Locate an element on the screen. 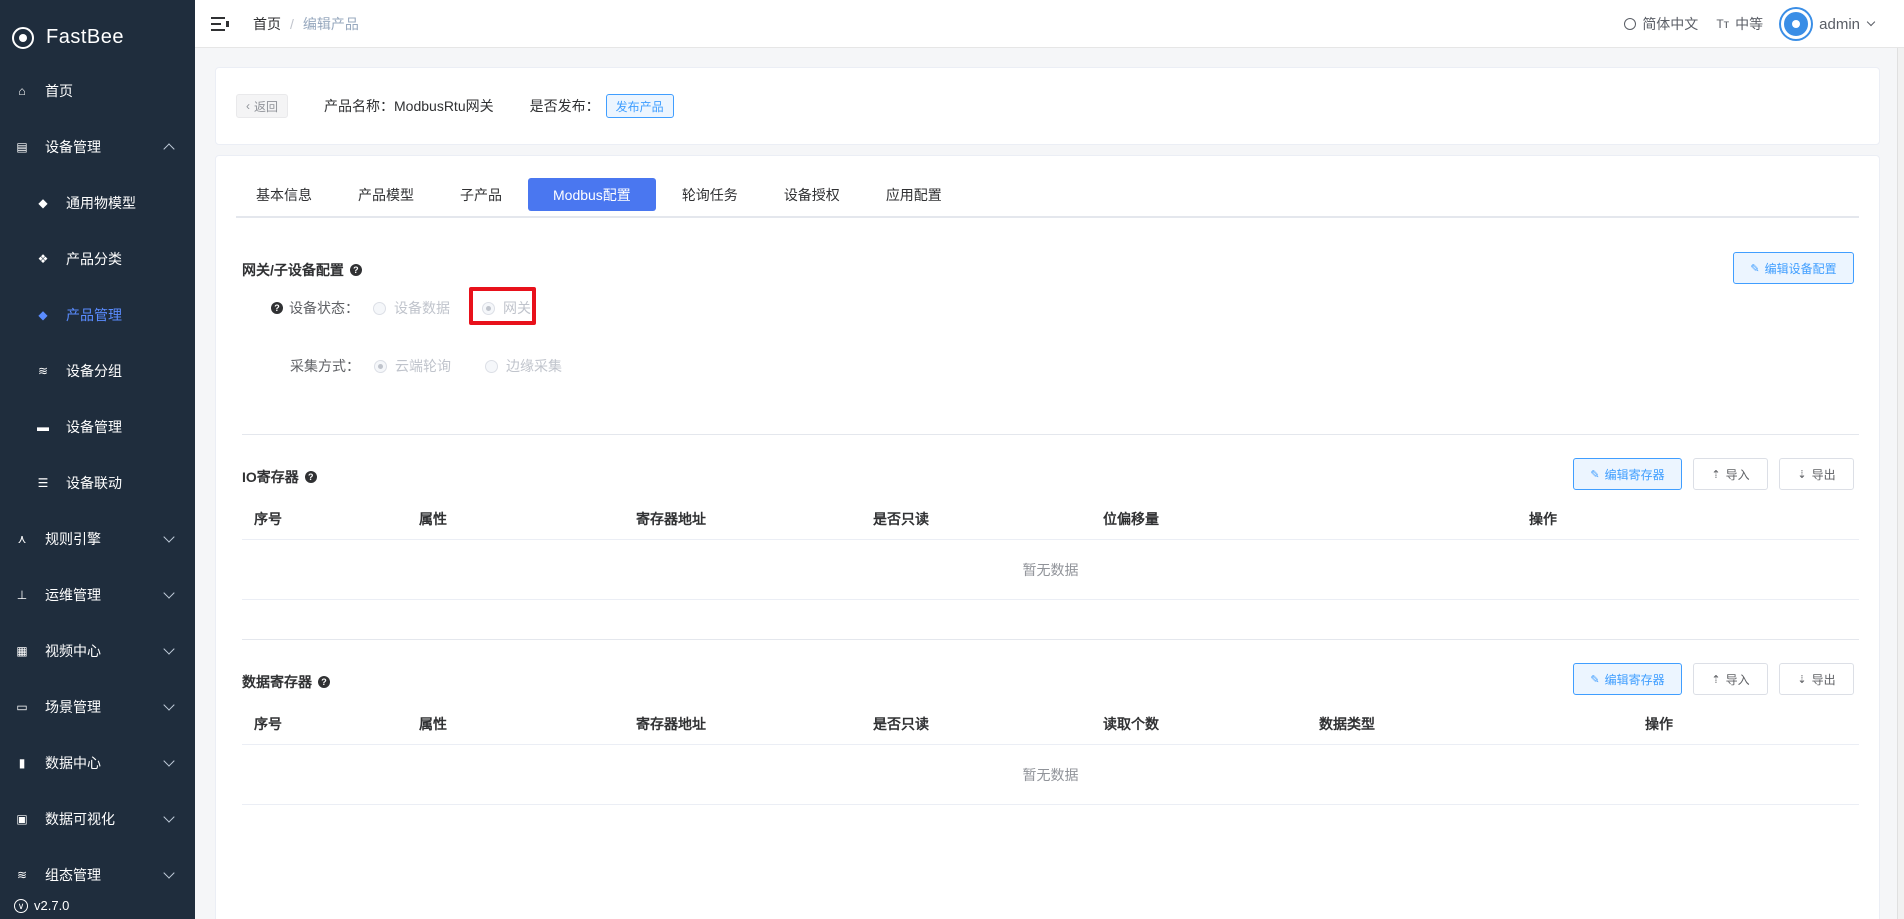 The height and width of the screenshot is (919, 1904). radio-edge-collect: 边缘采集 is located at coordinates (523, 366).